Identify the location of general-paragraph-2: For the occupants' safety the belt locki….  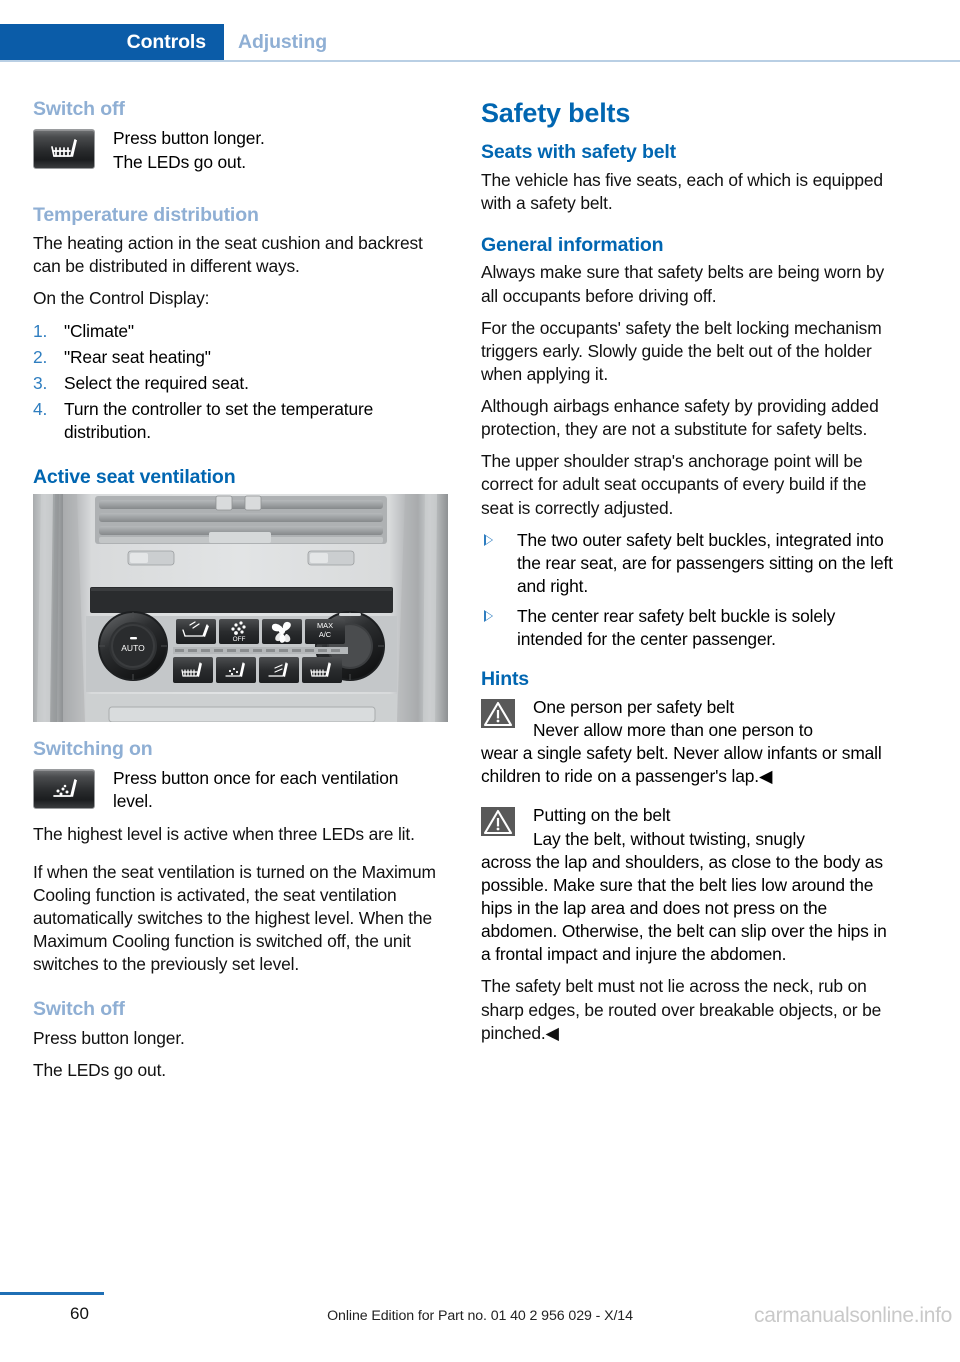
(681, 350).